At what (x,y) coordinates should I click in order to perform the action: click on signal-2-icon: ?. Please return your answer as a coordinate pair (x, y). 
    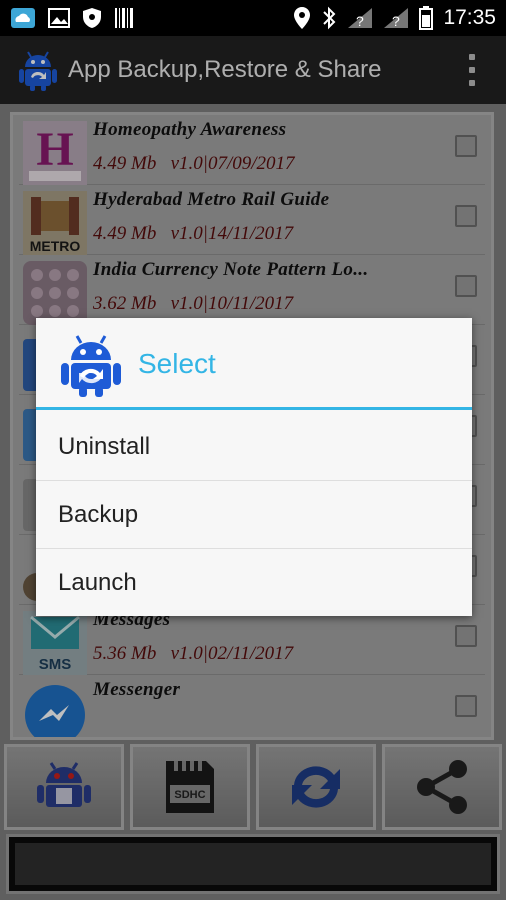
    Looking at the image, I should click on (396, 18).